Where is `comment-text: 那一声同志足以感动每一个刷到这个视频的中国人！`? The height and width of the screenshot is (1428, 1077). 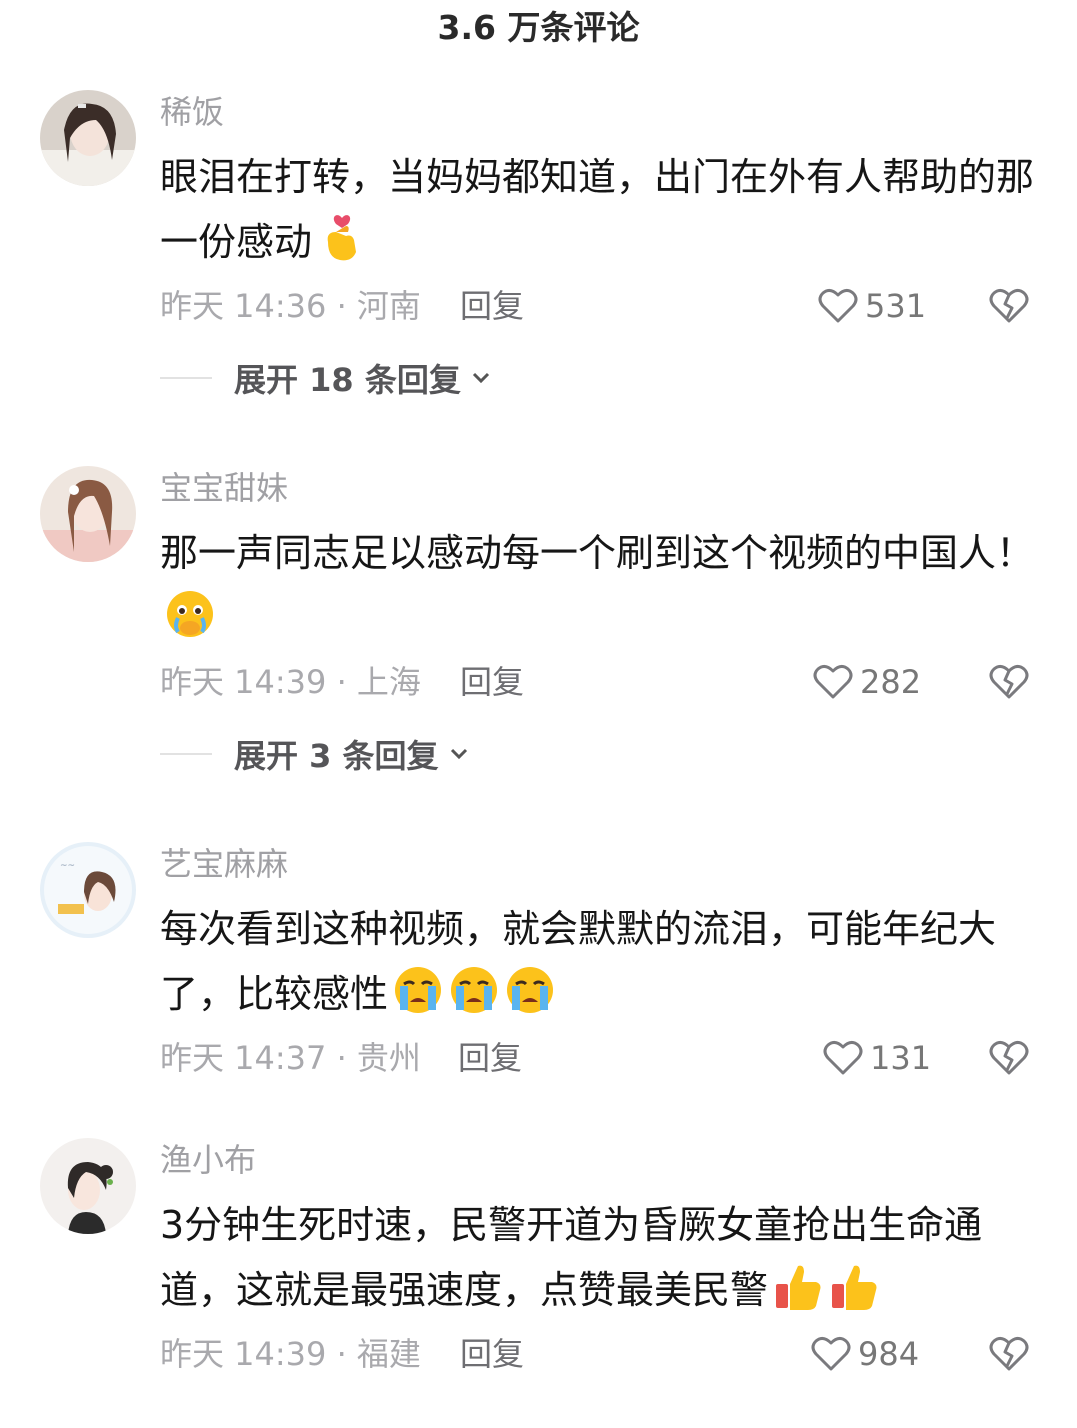 comment-text: 那一声同志足以感动每一个刷到这个视频的中国人！ is located at coordinates (600, 586).